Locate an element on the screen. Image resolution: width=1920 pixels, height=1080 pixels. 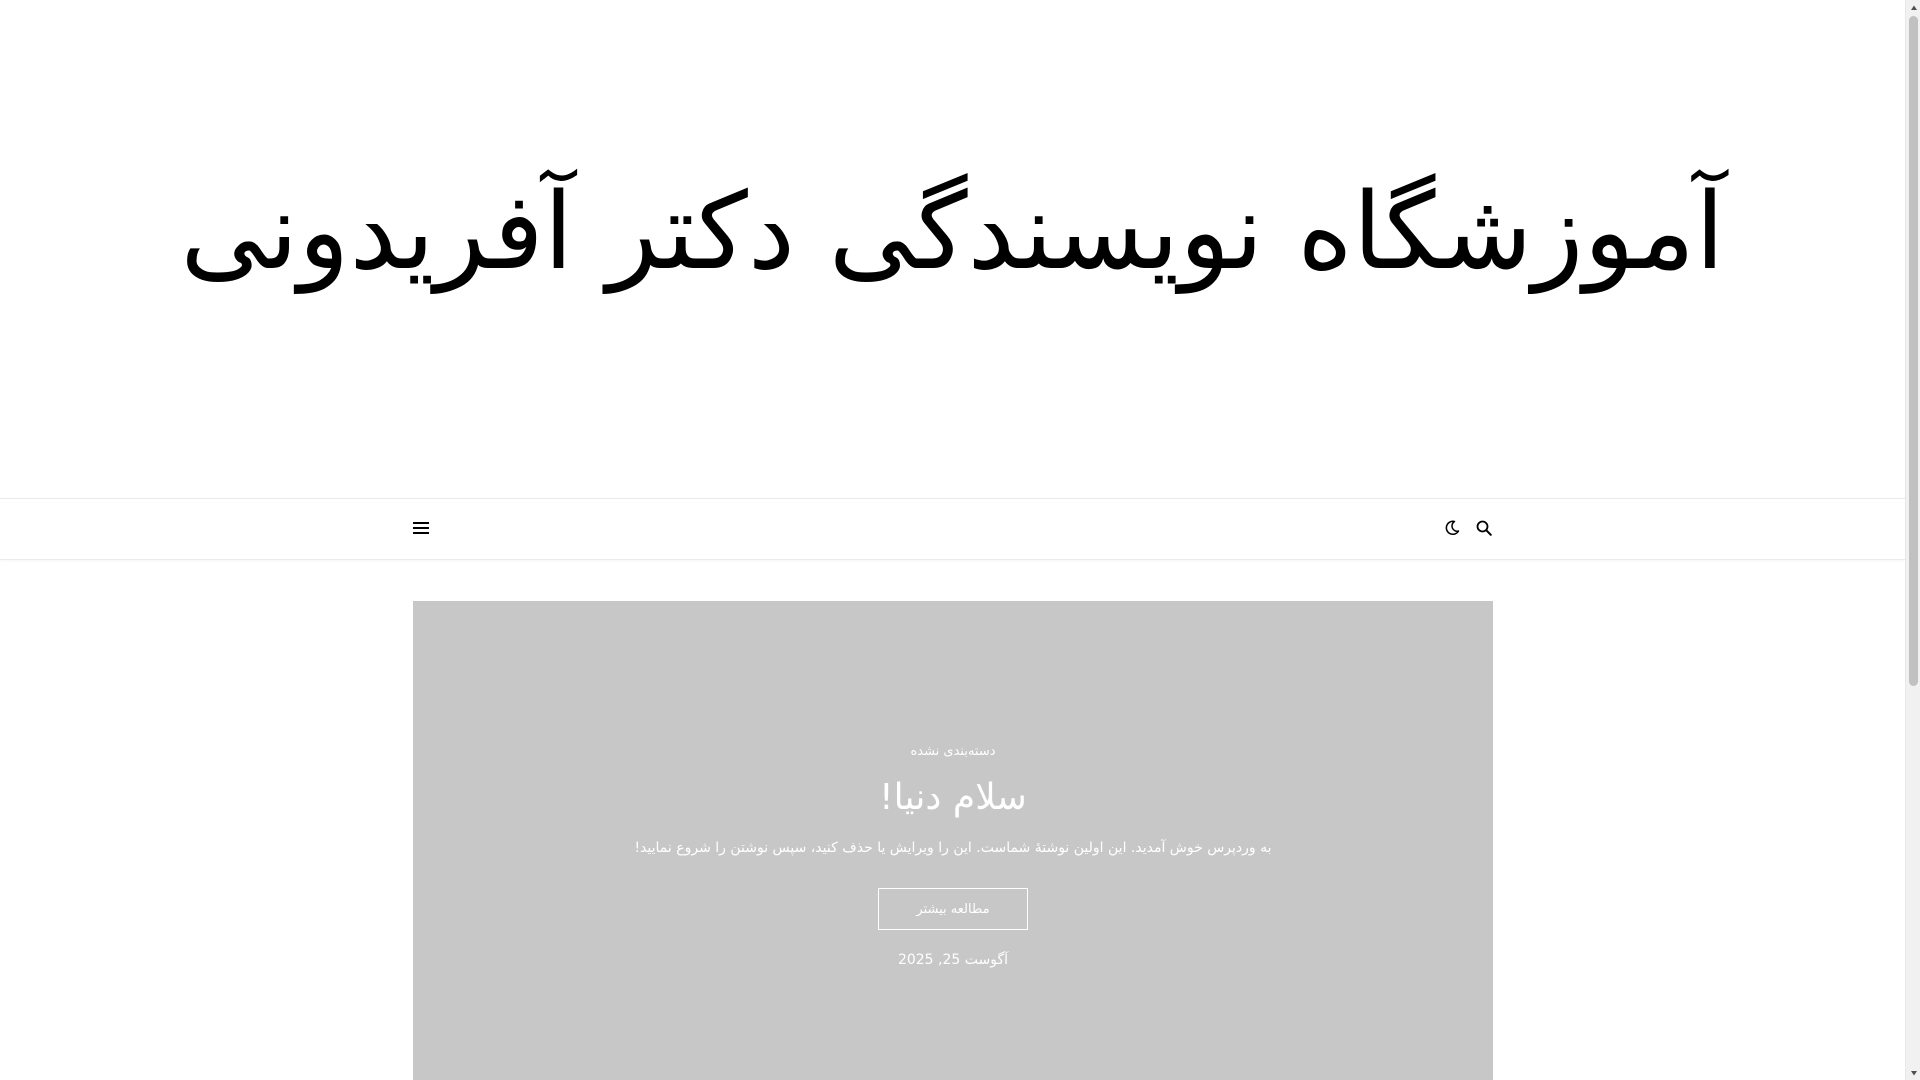
menu-toggle-button is located at coordinates (421, 528).